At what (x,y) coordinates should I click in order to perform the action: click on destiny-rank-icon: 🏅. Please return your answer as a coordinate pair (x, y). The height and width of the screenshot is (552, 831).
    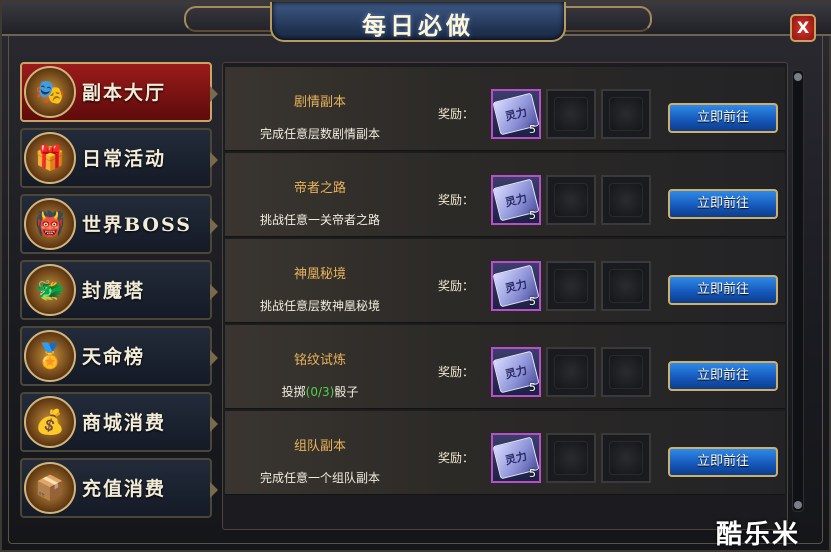
    Looking at the image, I should click on (50, 356).